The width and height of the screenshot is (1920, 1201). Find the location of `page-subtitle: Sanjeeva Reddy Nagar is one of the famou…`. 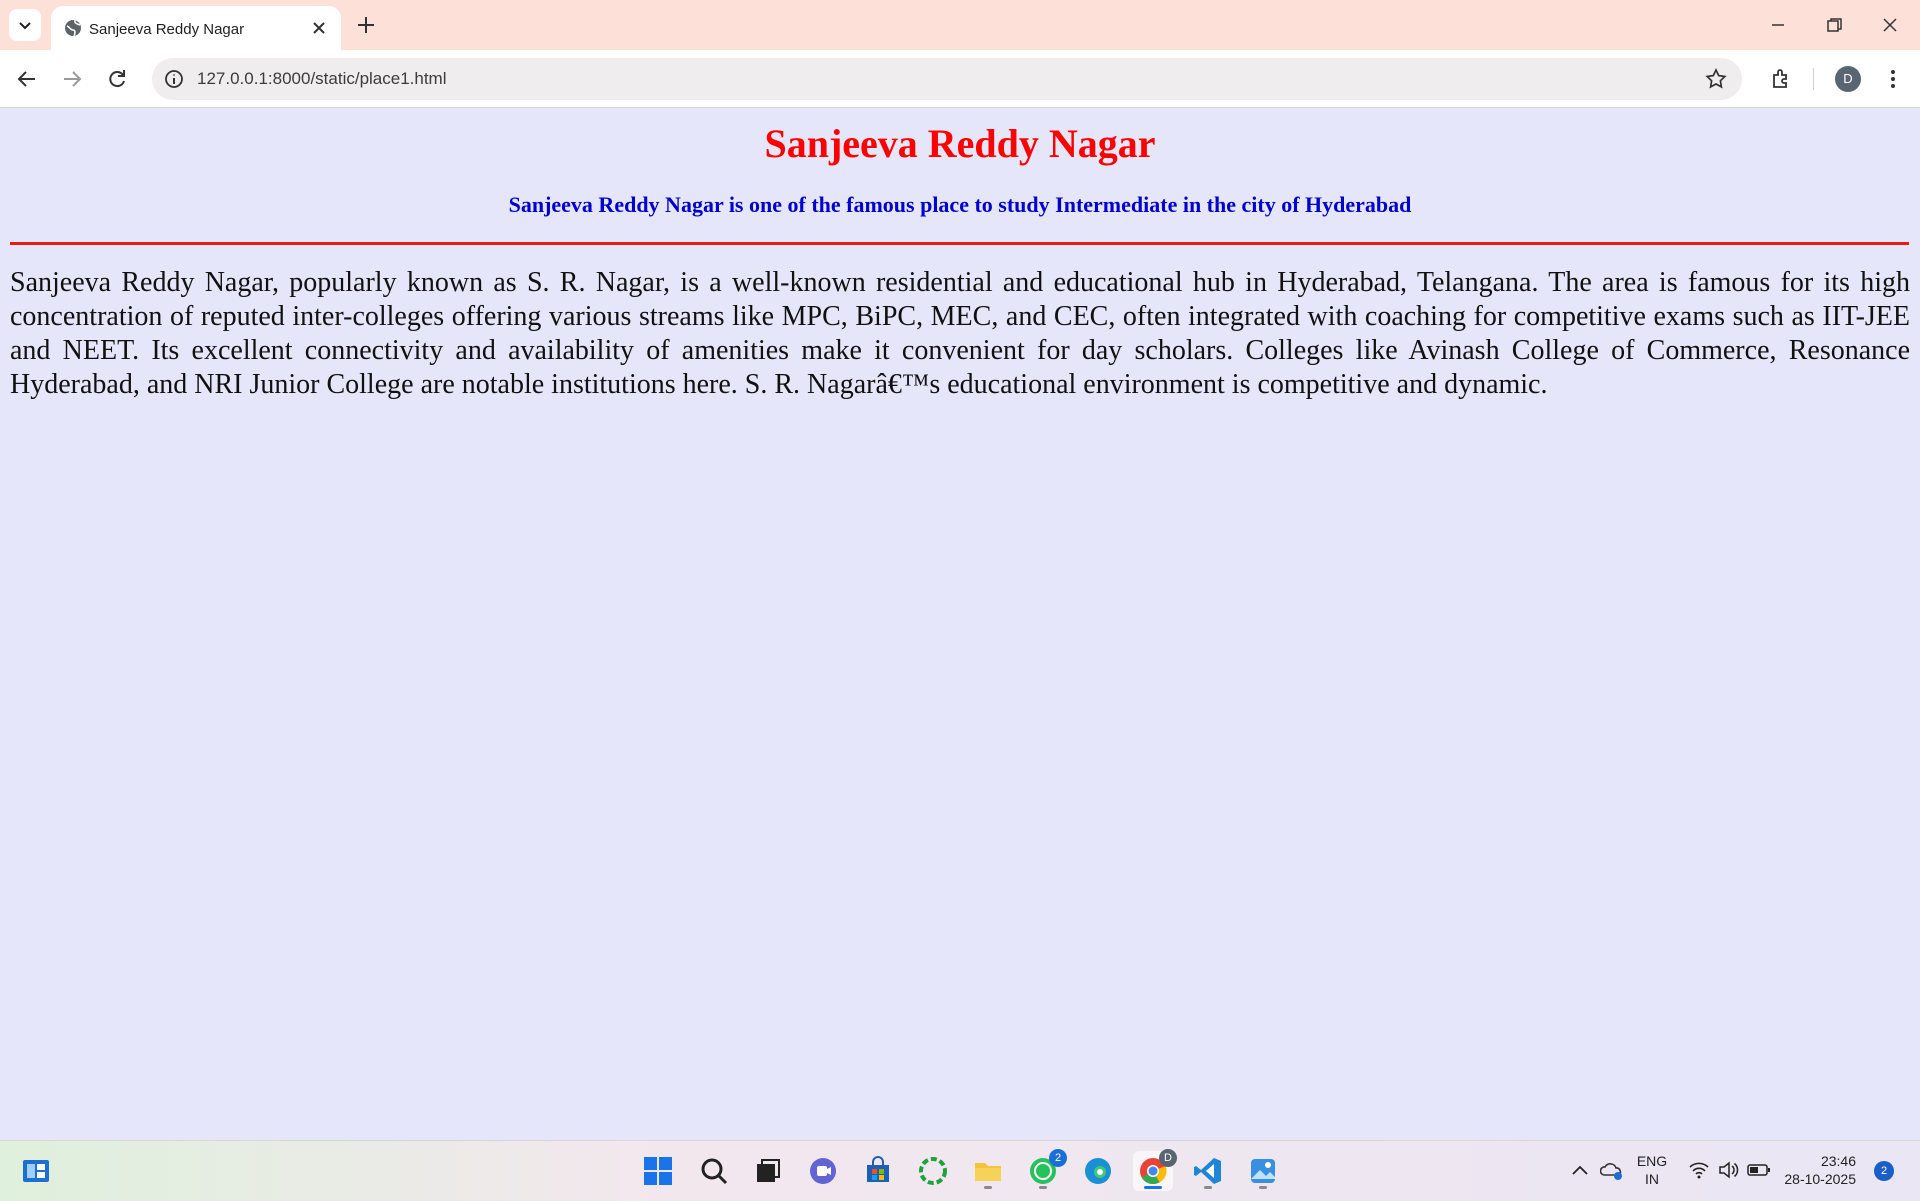

page-subtitle: Sanjeeva Reddy Nagar is one of the famou… is located at coordinates (960, 204).